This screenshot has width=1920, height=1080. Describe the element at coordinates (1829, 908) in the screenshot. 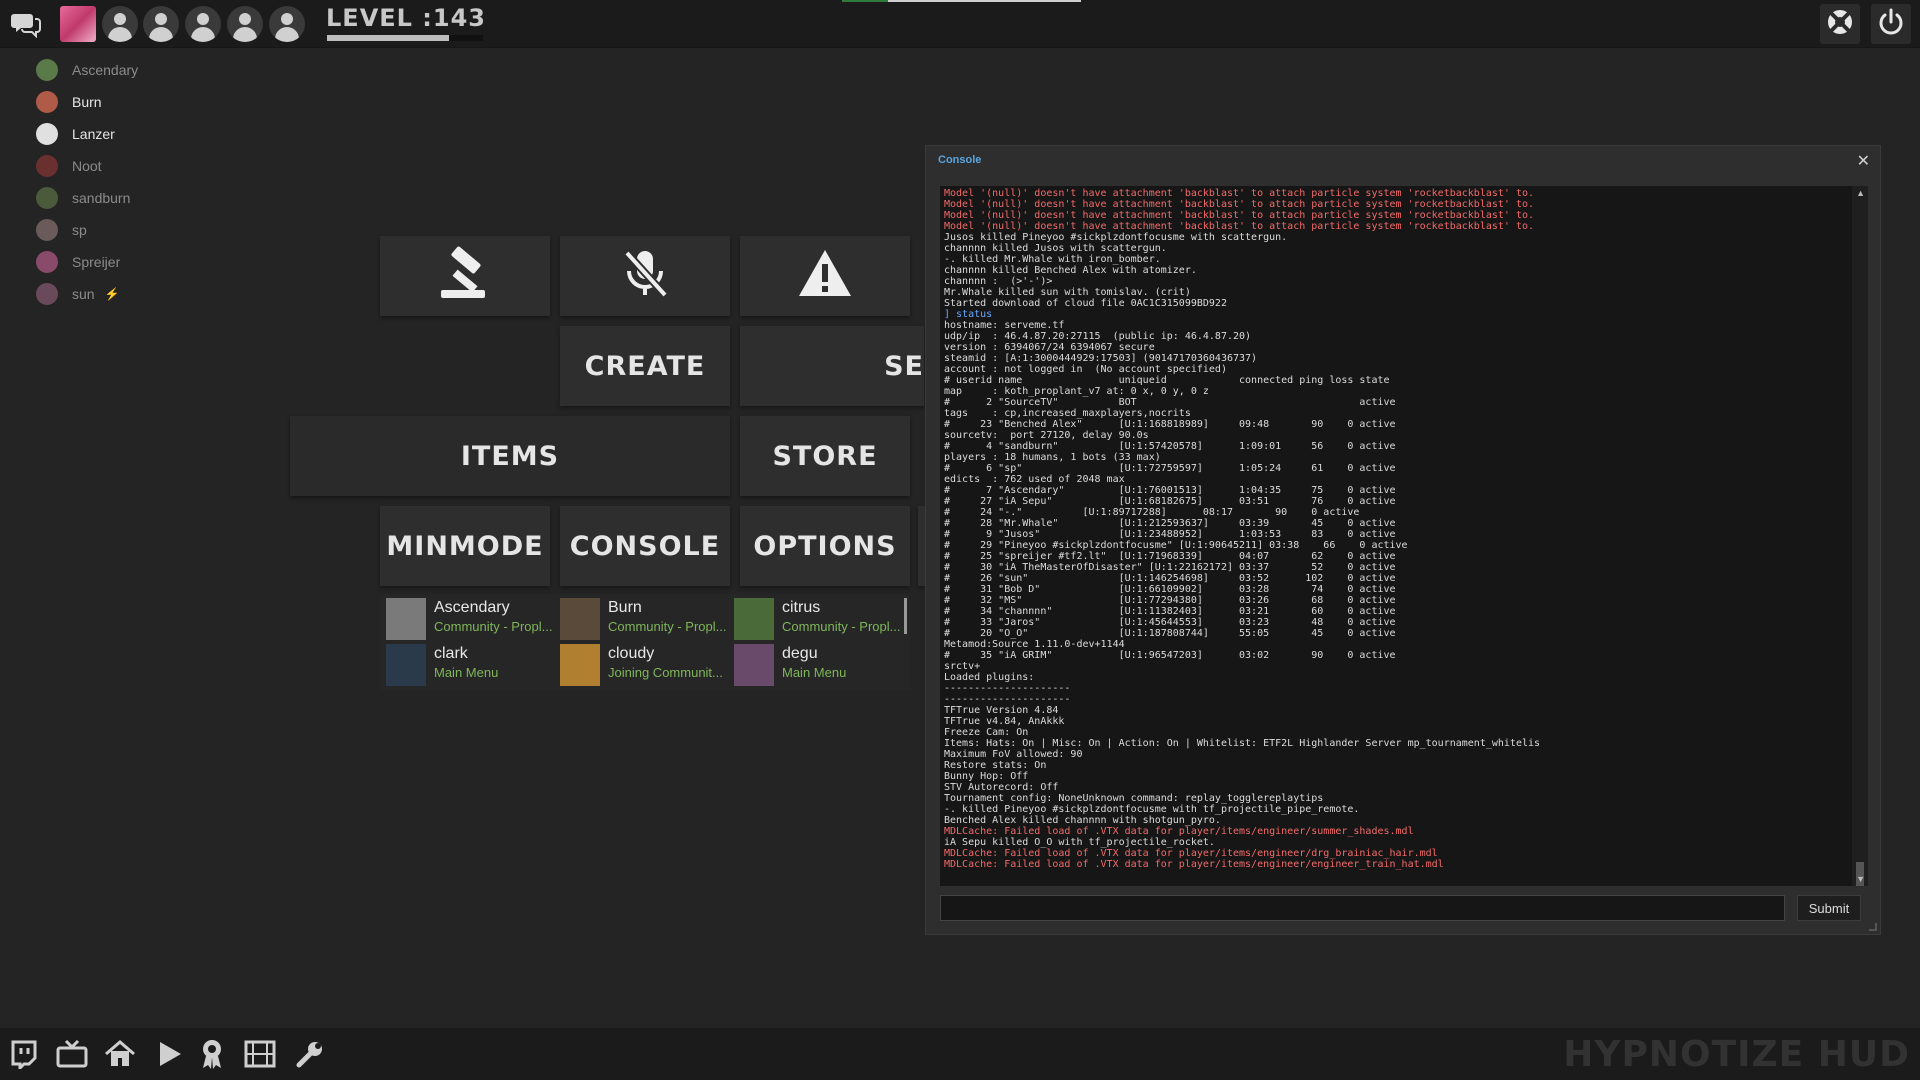

I see `submit-button: Submit` at that location.